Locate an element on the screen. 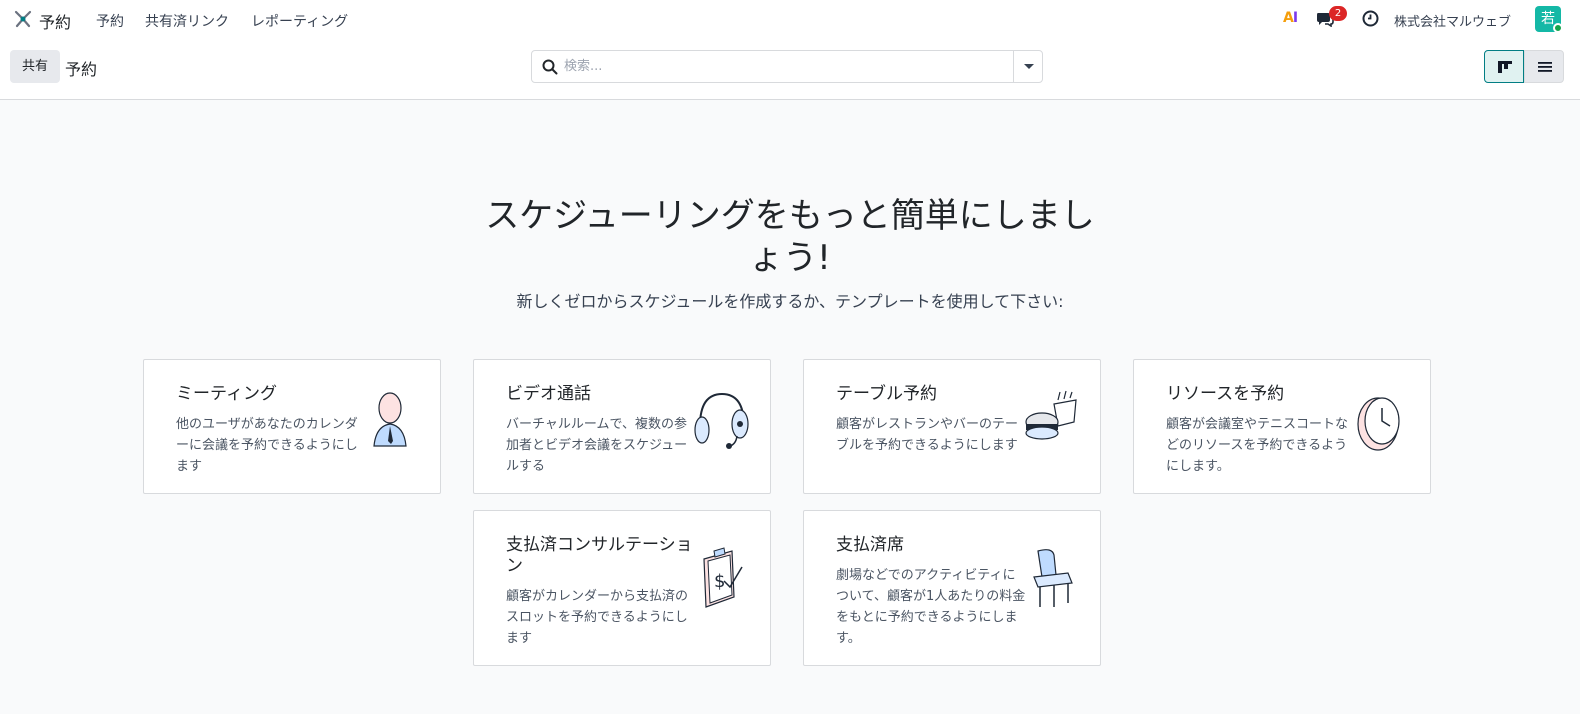 The height and width of the screenshot is (714, 1580). card-description: 他のユーザがあなたのカレンダーに会議を予約できるようにします is located at coordinates (267, 445).